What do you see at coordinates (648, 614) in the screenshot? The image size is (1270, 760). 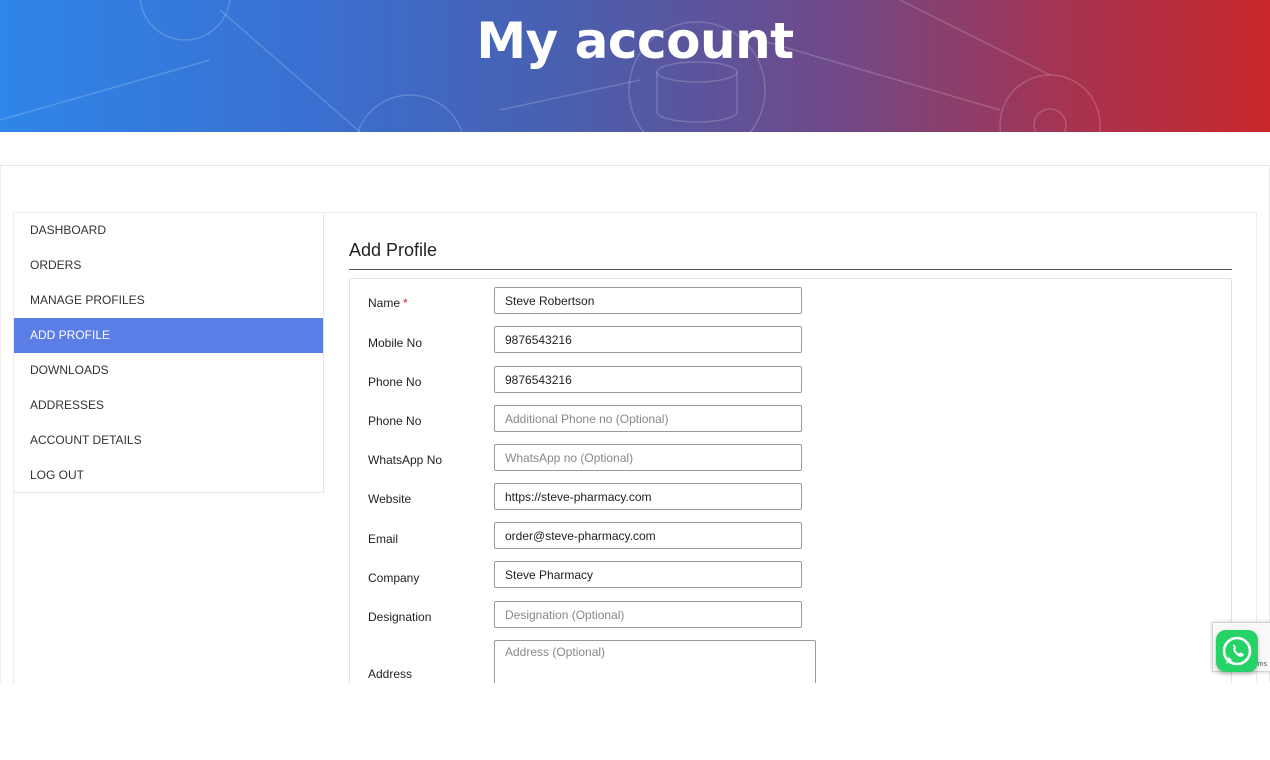 I see `designation-input` at bounding box center [648, 614].